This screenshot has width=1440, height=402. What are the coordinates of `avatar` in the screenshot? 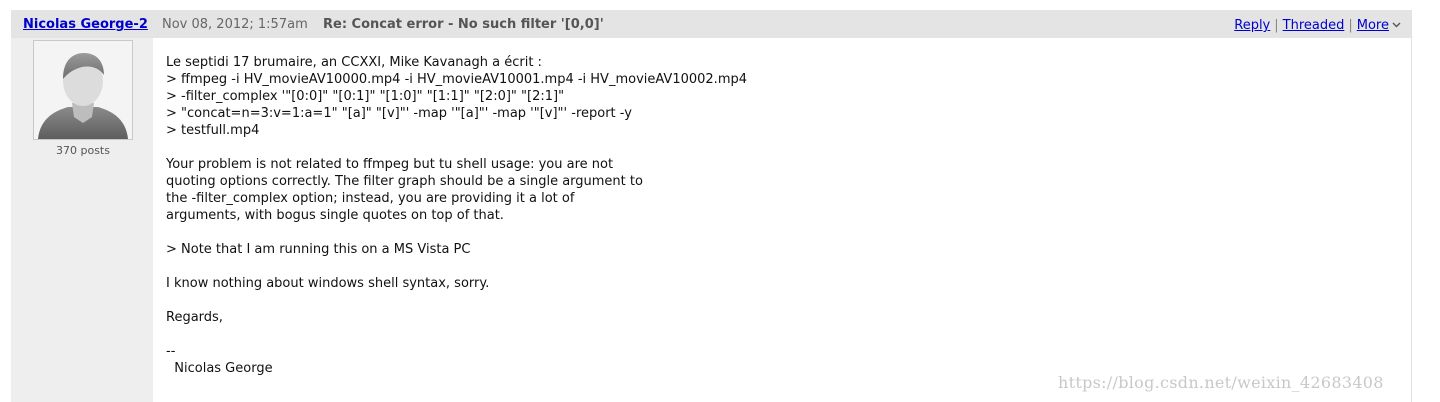 It's located at (83, 90).